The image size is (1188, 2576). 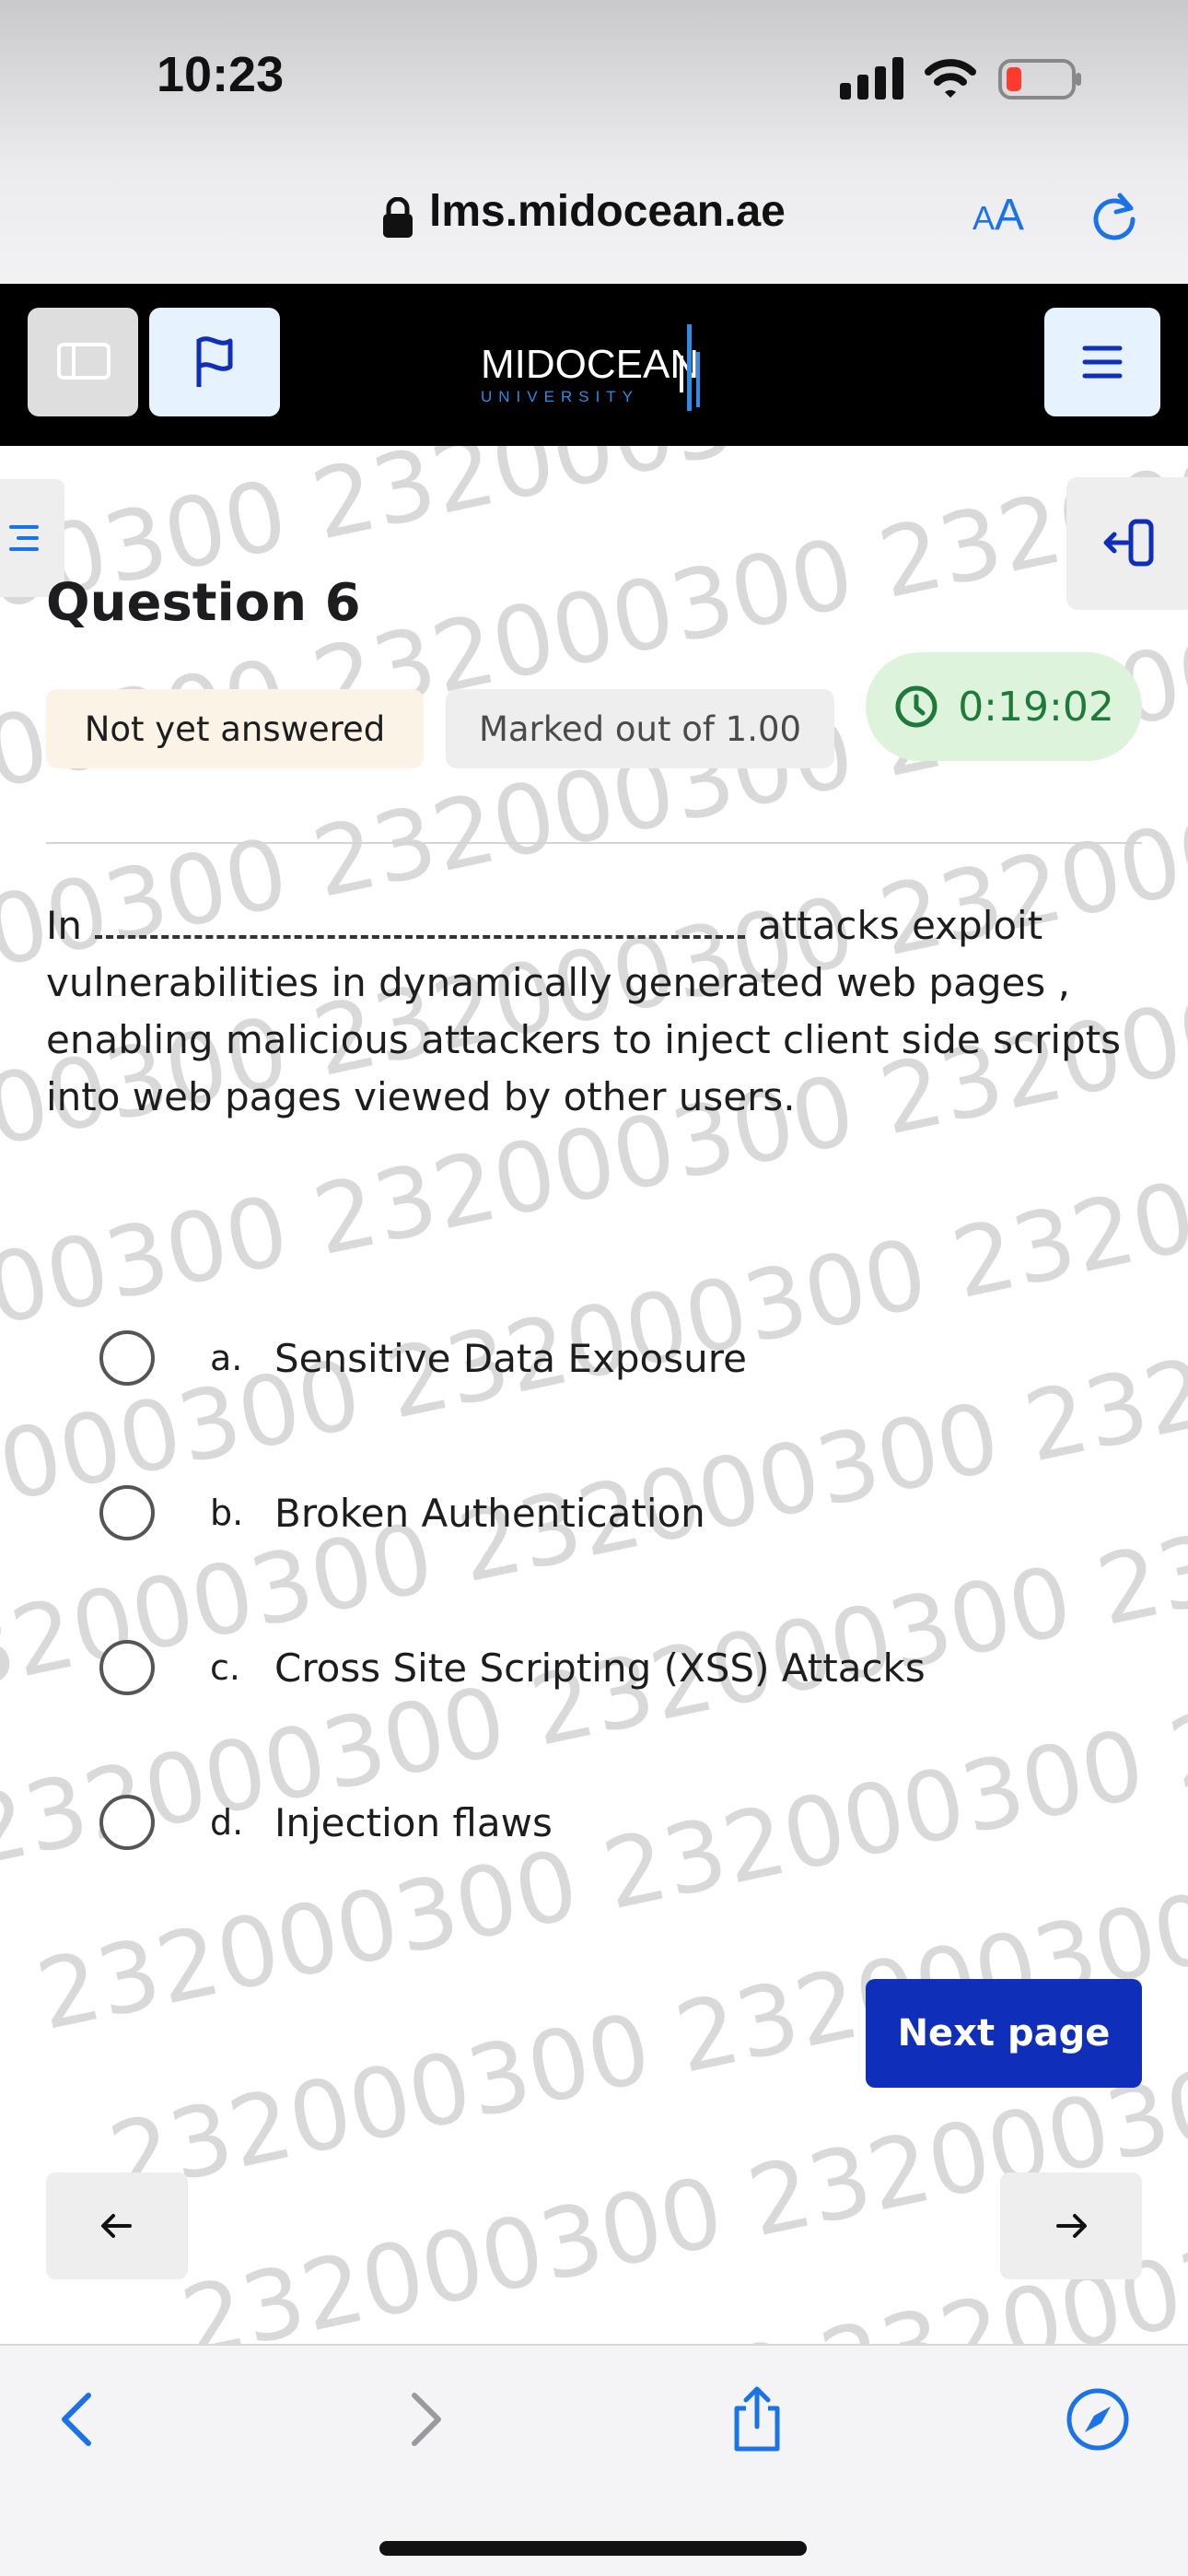 I want to click on flag-icon, so click(x=214, y=361).